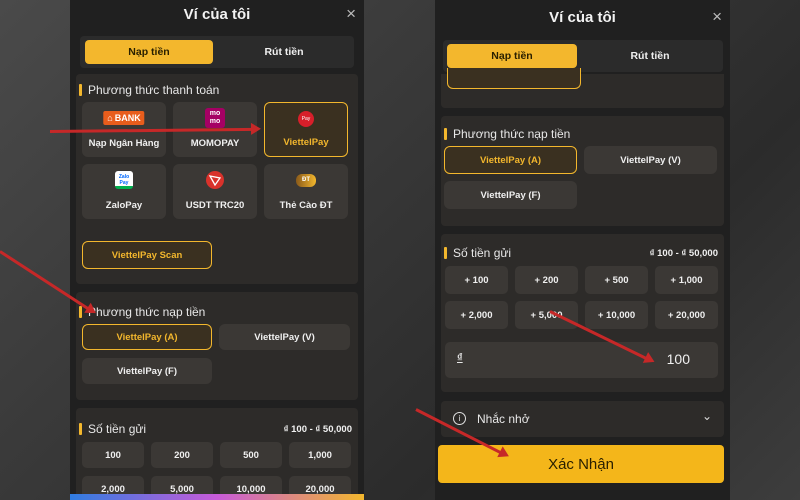 This screenshot has height=500, width=800. I want to click on amount-option: + 5,000, so click(546, 315).